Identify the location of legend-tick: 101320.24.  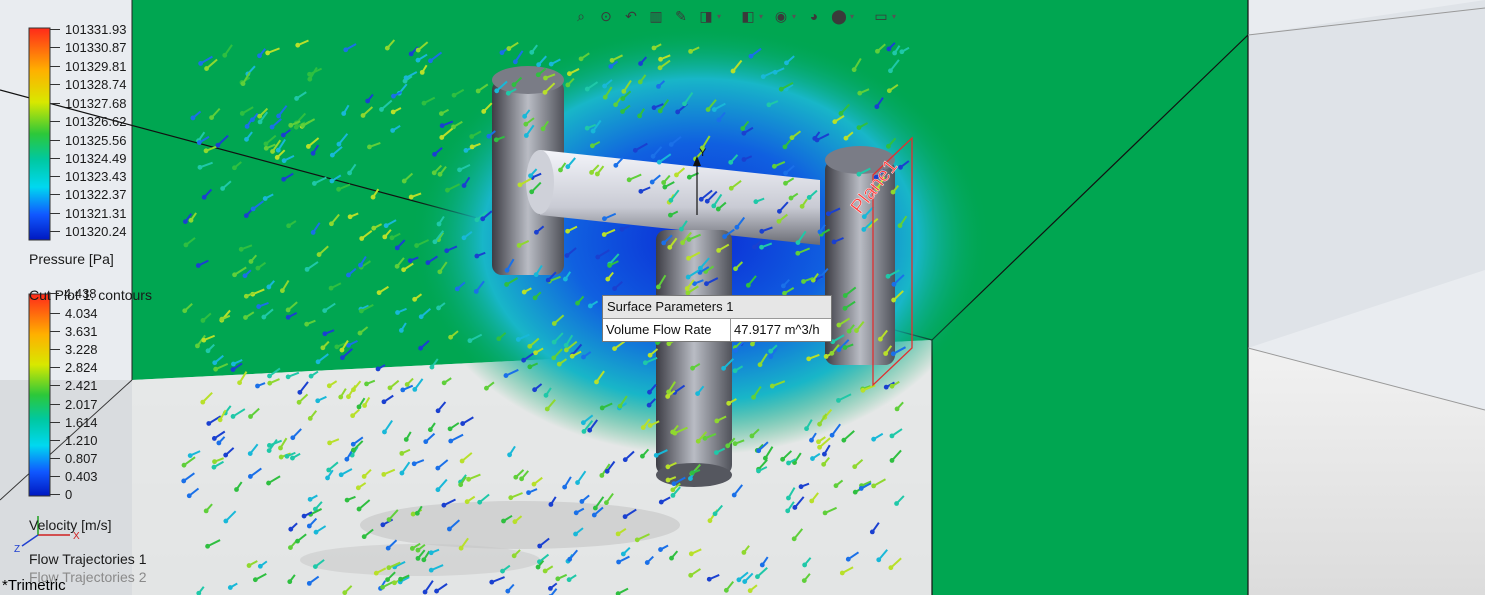
(88, 231).